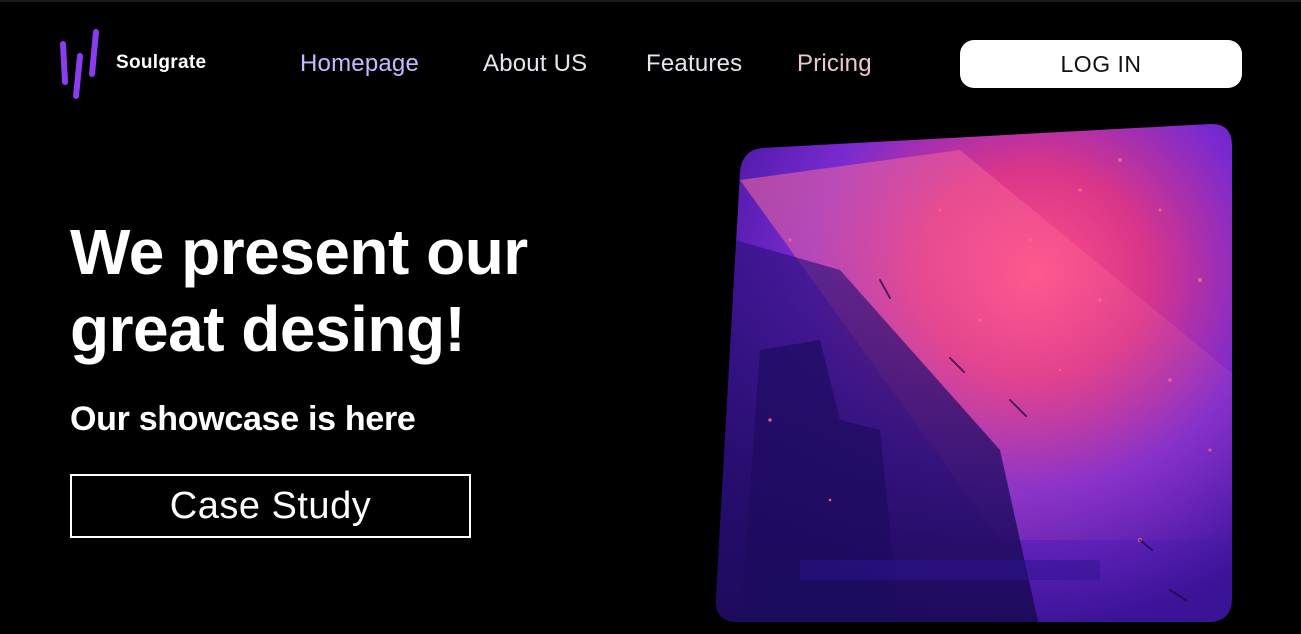 This screenshot has width=1301, height=634. I want to click on case-study-button: Case Study, so click(270, 506).